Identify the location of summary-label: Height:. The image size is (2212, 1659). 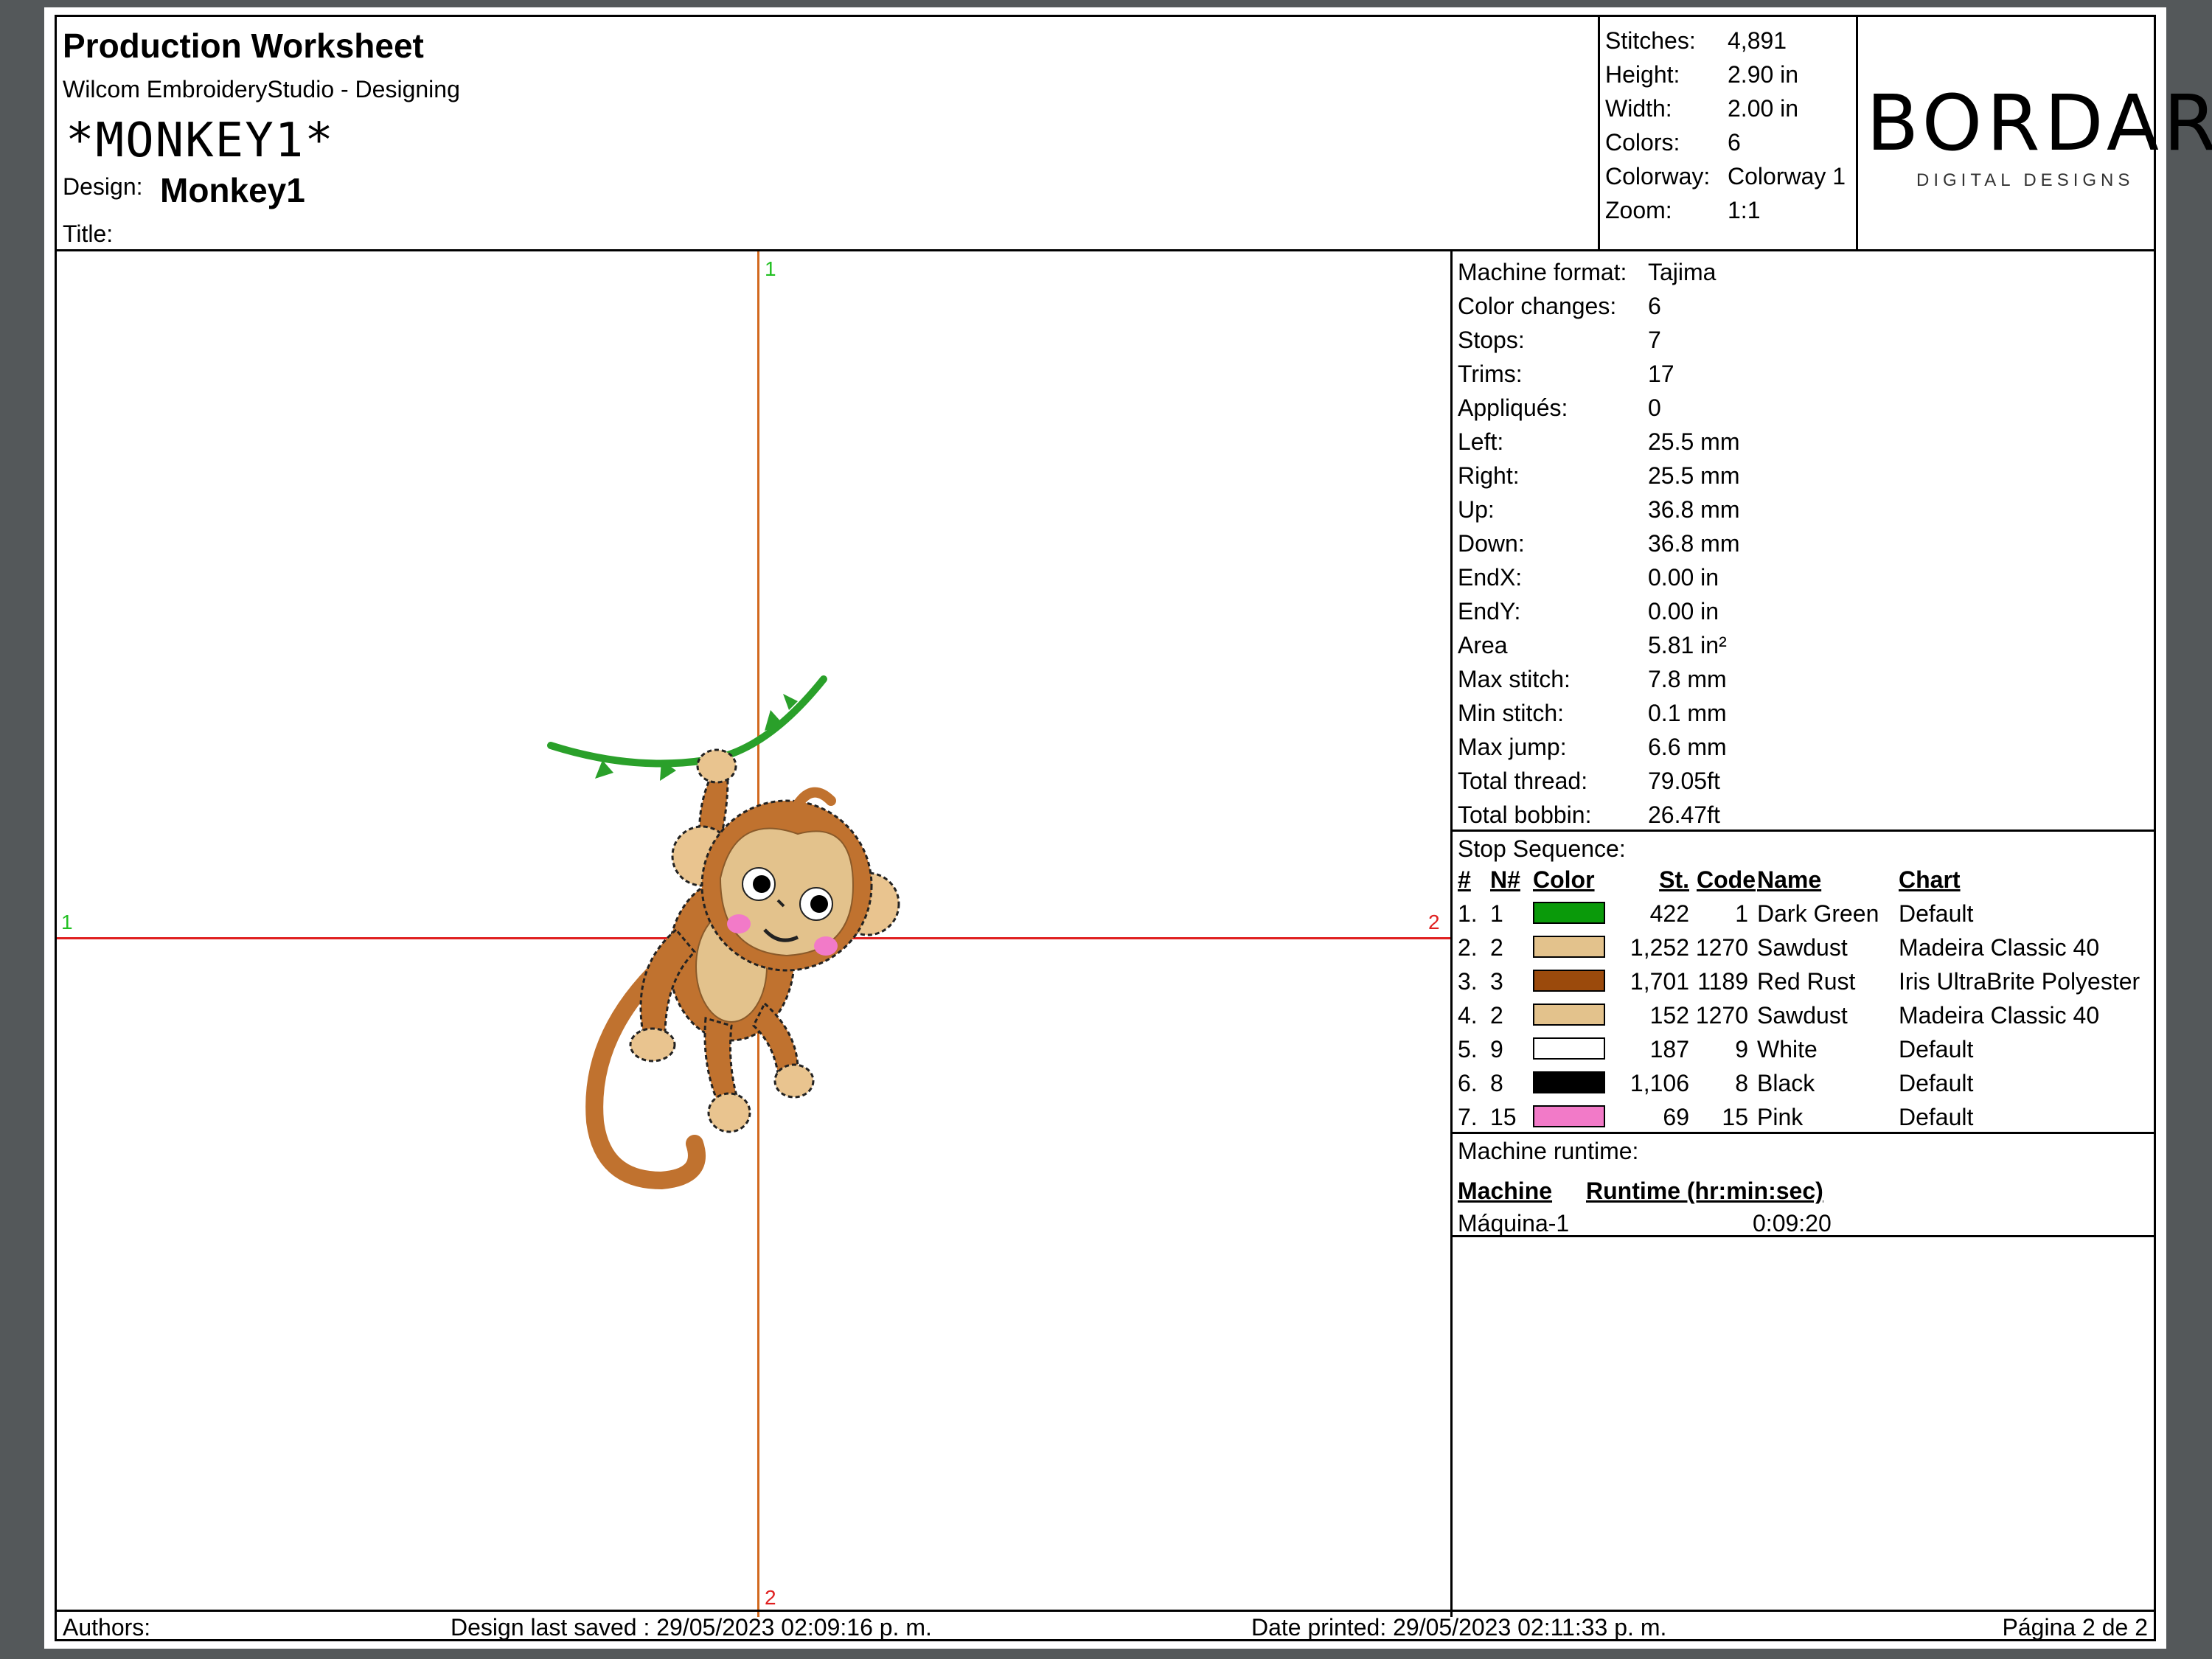
(1642, 74).